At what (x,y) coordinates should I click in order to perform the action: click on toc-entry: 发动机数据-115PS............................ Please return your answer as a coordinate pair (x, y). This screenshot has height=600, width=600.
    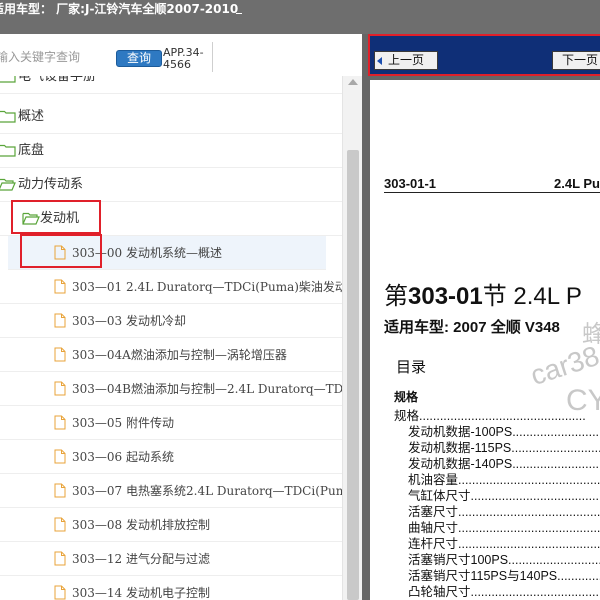
    Looking at the image, I should click on (504, 448).